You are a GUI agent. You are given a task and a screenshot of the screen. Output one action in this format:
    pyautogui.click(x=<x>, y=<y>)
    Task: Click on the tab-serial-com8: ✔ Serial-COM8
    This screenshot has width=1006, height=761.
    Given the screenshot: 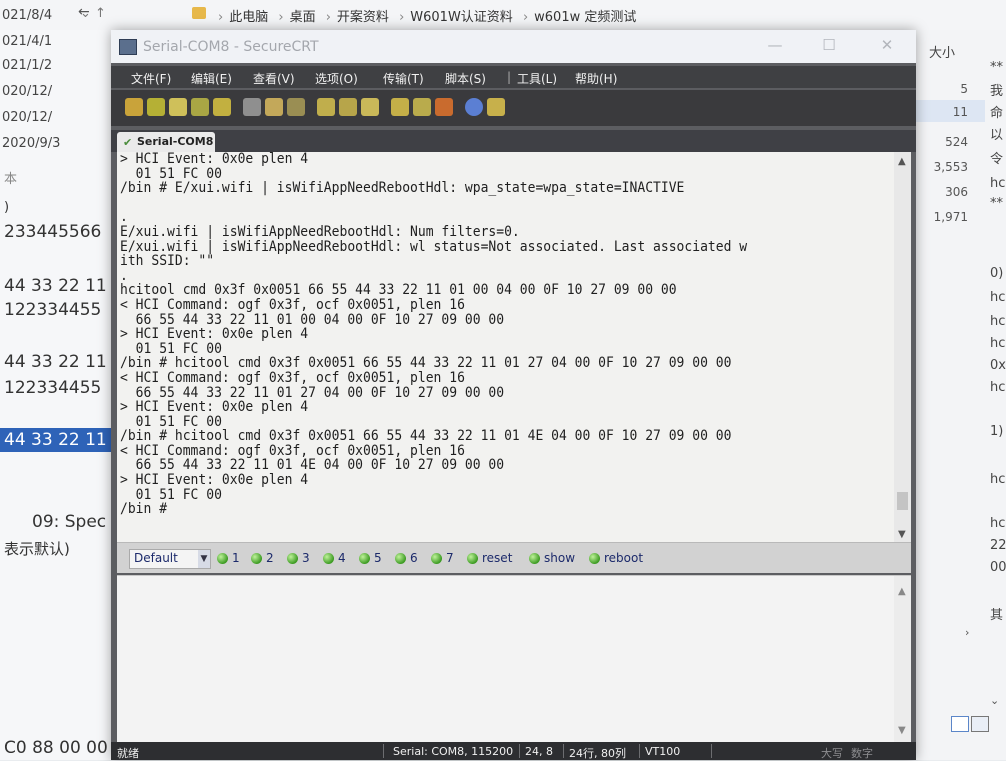 What is the action you would take?
    pyautogui.click(x=166, y=142)
    